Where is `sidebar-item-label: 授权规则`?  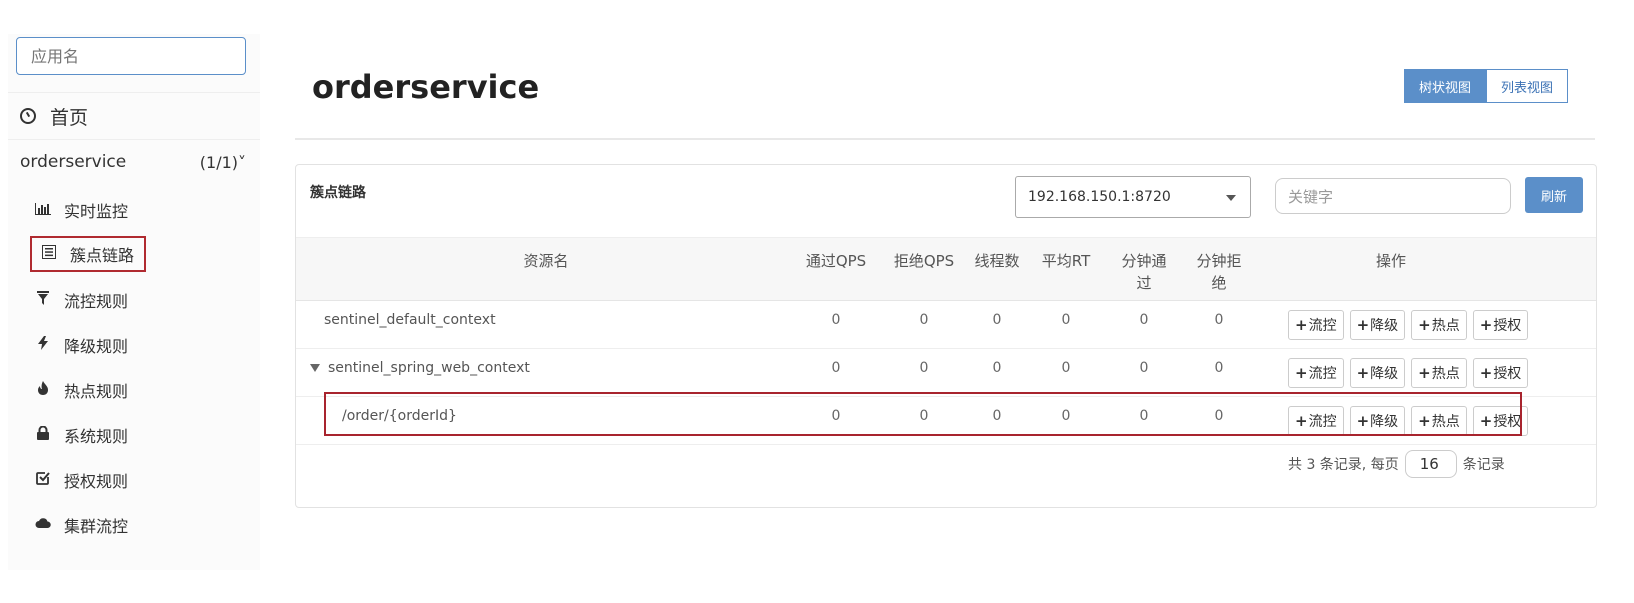 sidebar-item-label: 授权规则 is located at coordinates (96, 481).